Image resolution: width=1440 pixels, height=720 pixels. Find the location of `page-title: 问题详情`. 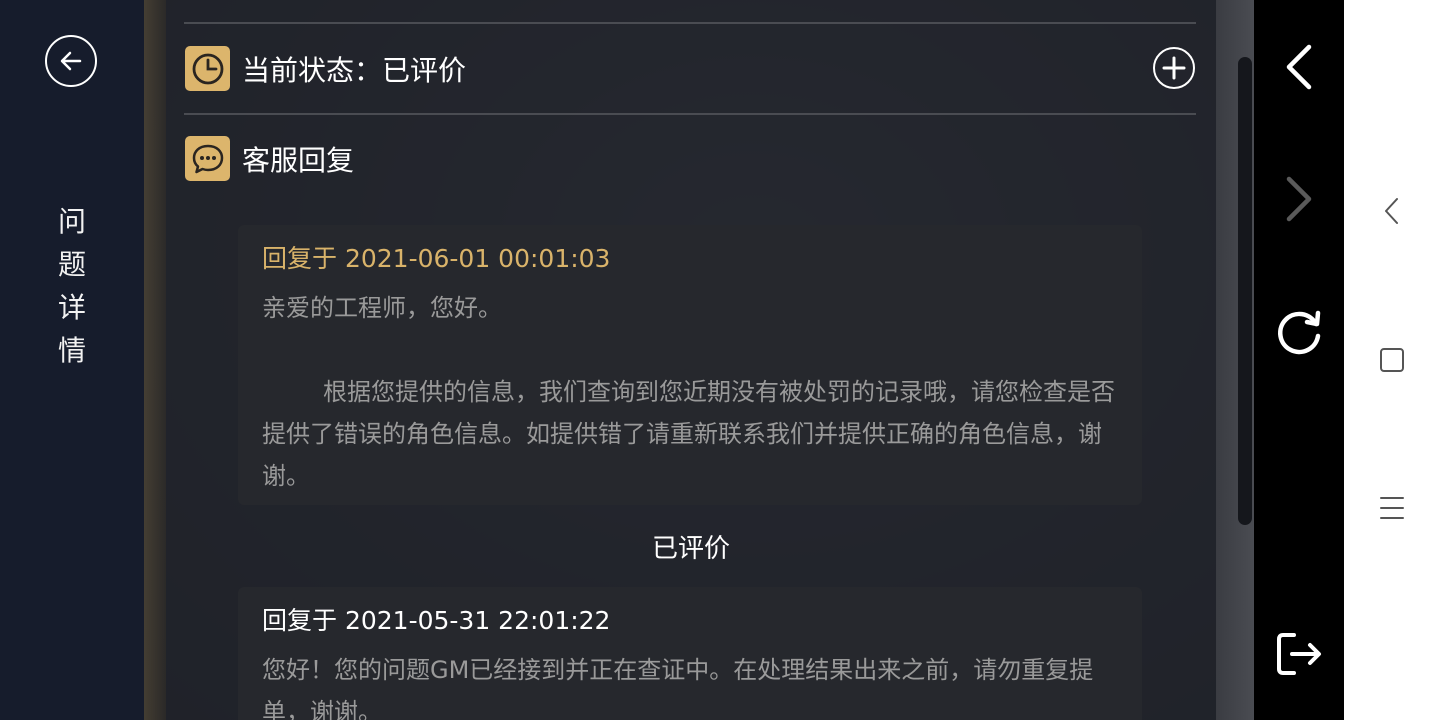

page-title: 问题详情 is located at coordinates (71, 286).